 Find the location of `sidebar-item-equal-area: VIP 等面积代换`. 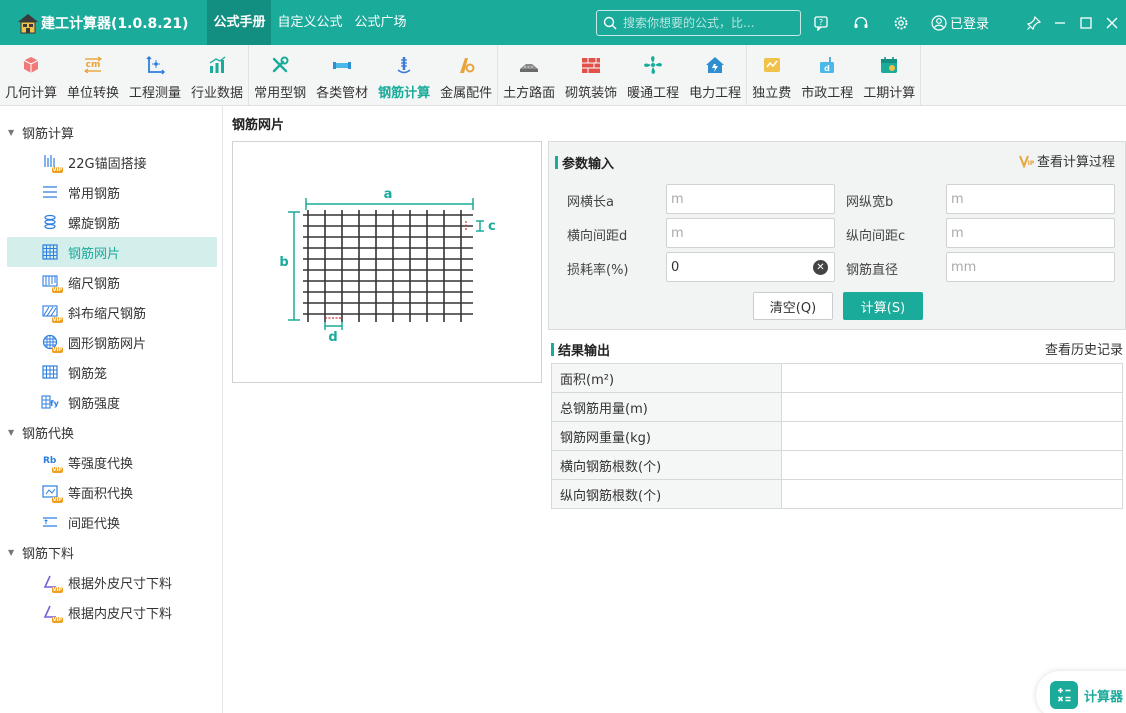

sidebar-item-equal-area: VIP 等面积代换 is located at coordinates (112, 492).